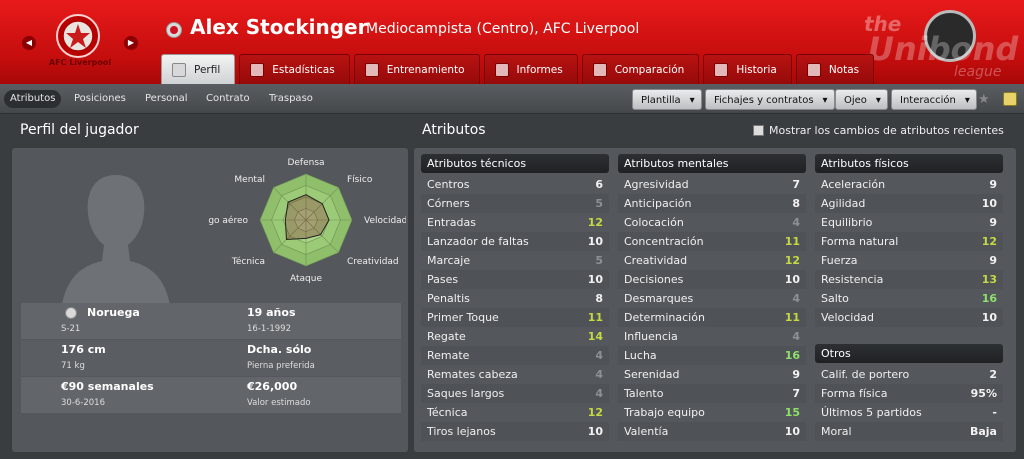 The image size is (1024, 459). I want to click on attribute-row: Entradas 12, so click(515, 222).